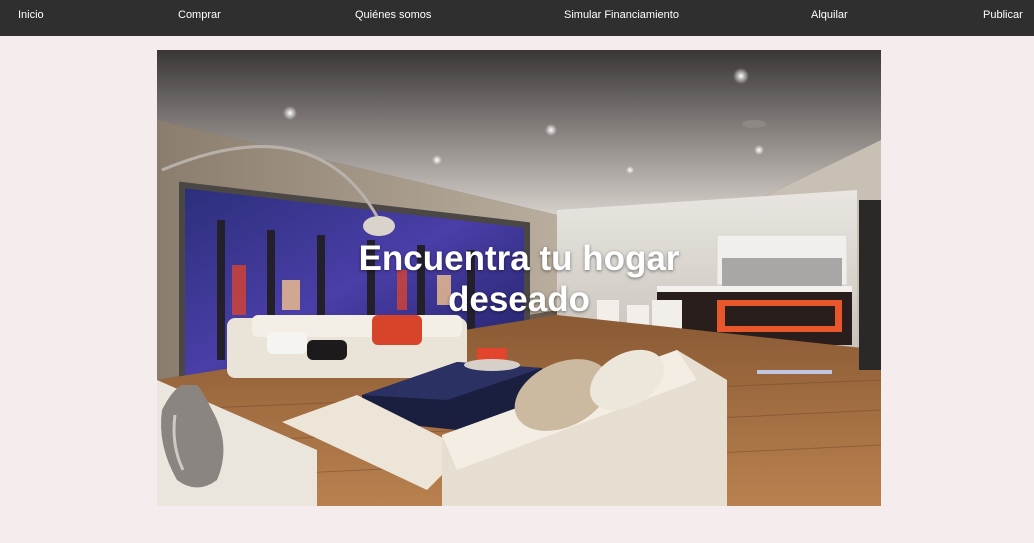 The width and height of the screenshot is (1034, 543). I want to click on hero-title-line-1: Encuentra tu hogar, so click(519, 258).